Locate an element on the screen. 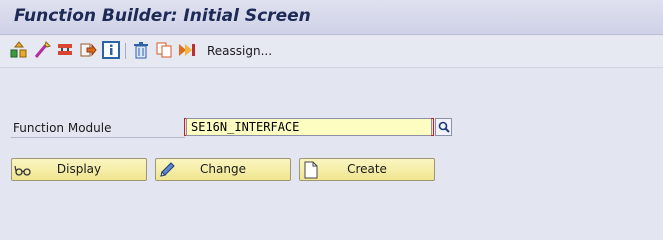  function-module-label: Function Module is located at coordinates (62, 128).